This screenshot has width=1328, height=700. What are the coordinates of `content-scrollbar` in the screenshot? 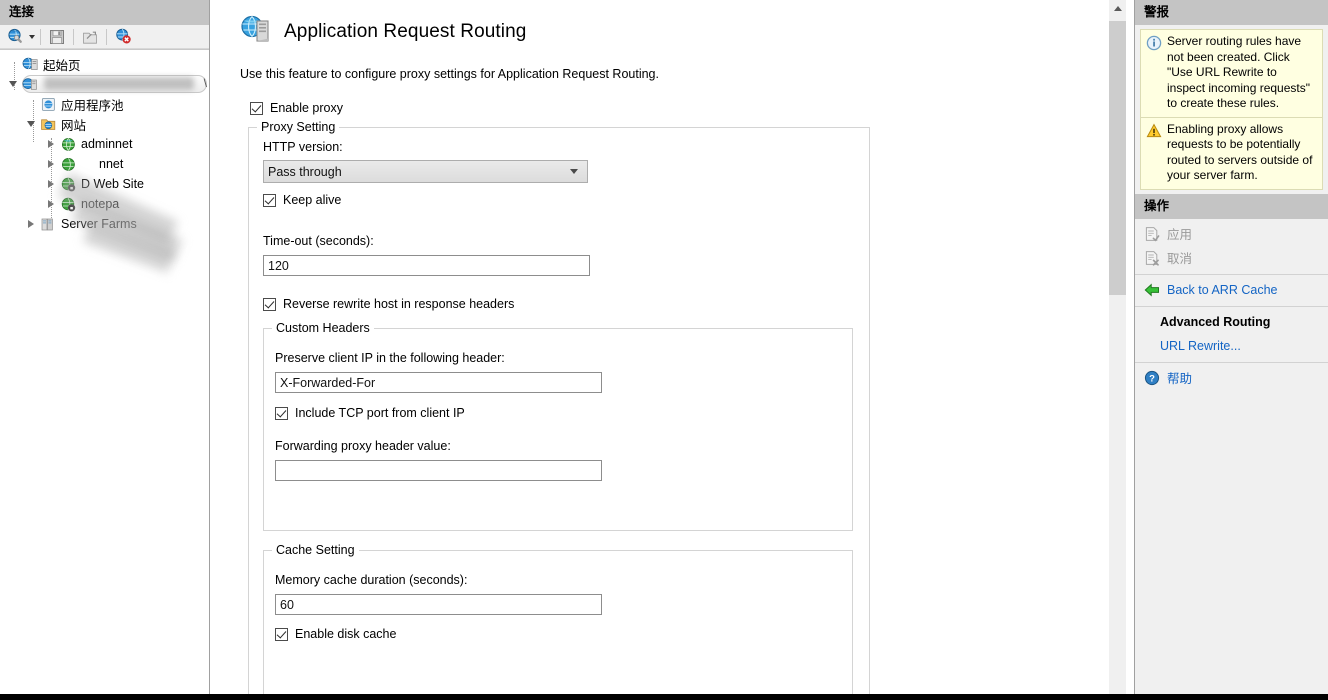 It's located at (1117, 350).